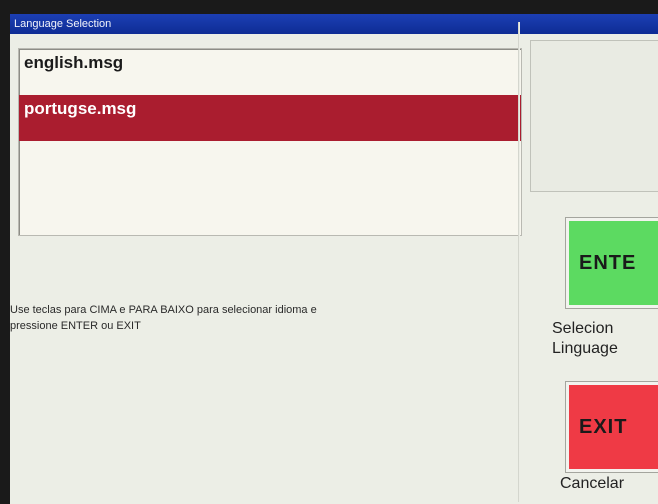 Image resolution: width=658 pixels, height=504 pixels. Describe the element at coordinates (608, 262) in the screenshot. I see `enter-button-label: ENTE` at that location.